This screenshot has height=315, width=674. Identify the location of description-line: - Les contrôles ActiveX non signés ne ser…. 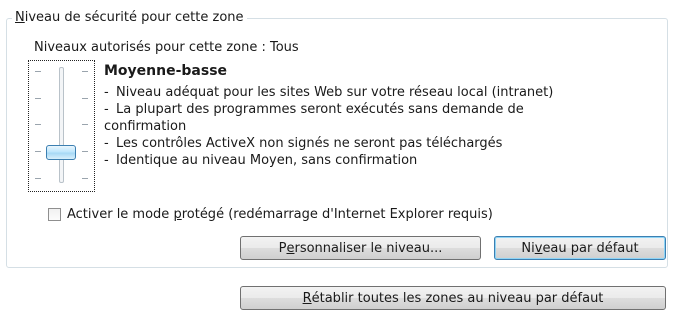
(303, 143).